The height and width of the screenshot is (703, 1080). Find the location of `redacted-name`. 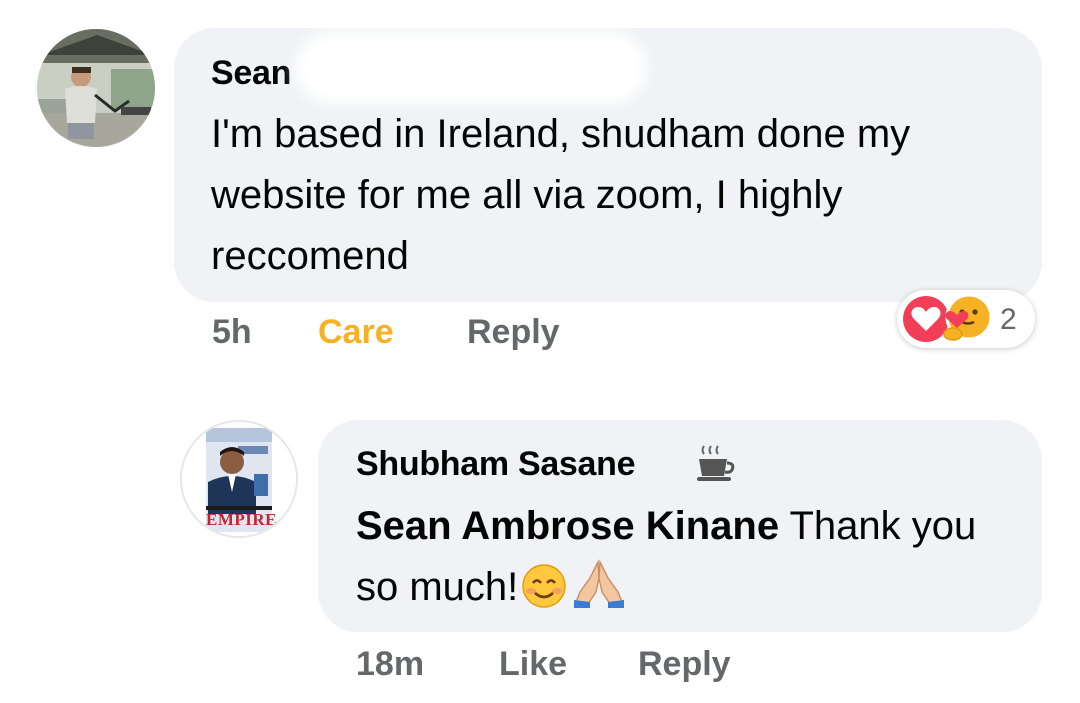

redacted-name is located at coordinates (471, 68).